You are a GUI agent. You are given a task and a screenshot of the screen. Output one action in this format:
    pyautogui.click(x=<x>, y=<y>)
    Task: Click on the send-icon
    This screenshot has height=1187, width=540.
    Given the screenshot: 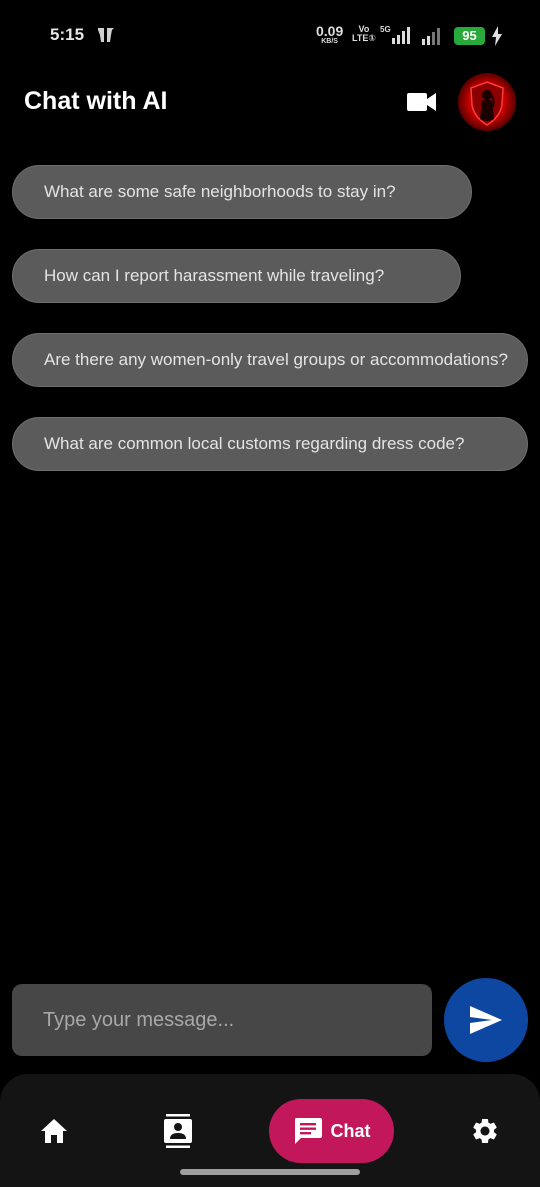 What is the action you would take?
    pyautogui.click(x=486, y=1020)
    